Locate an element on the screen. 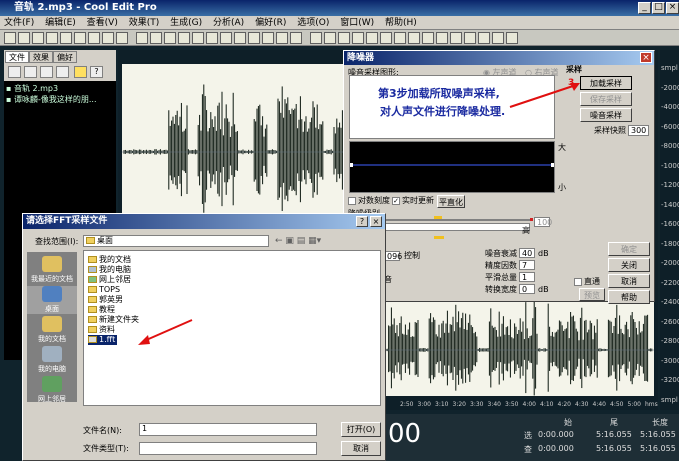 The width and height of the screenshot is (679, 461). close-file-icon is located at coordinates (30, 72).